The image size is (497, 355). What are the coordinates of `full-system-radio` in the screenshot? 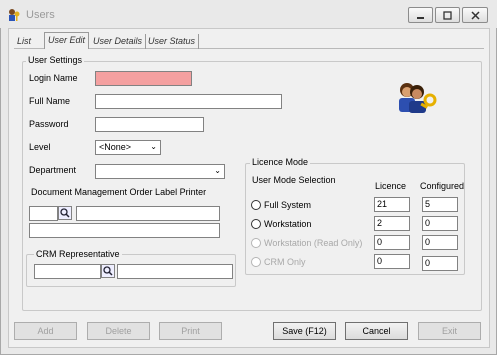 It's located at (256, 205).